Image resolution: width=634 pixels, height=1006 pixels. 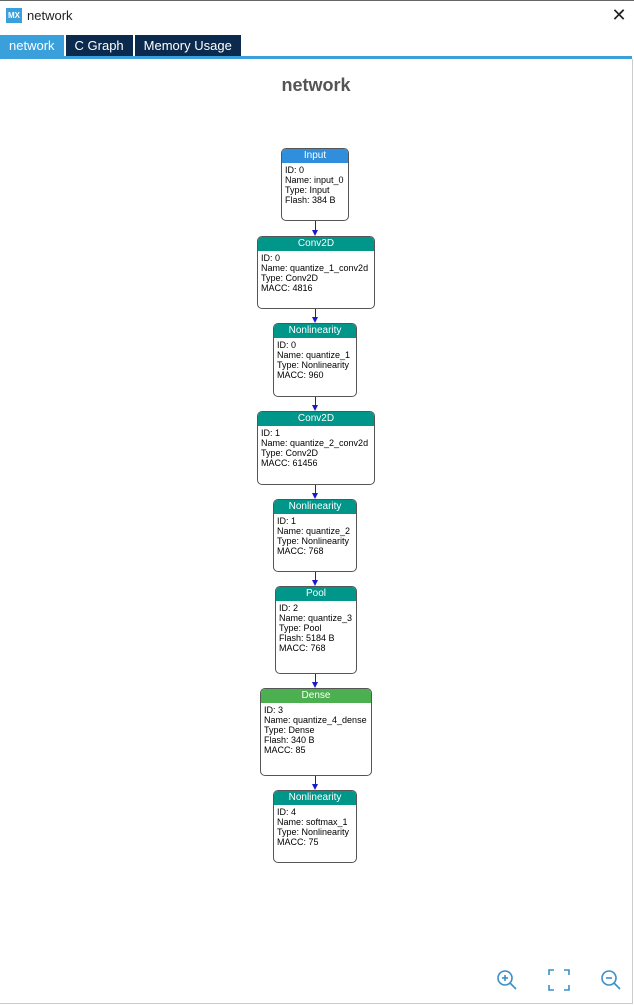 What do you see at coordinates (14, 15) in the screenshot?
I see `app-logo-icon: MX` at bounding box center [14, 15].